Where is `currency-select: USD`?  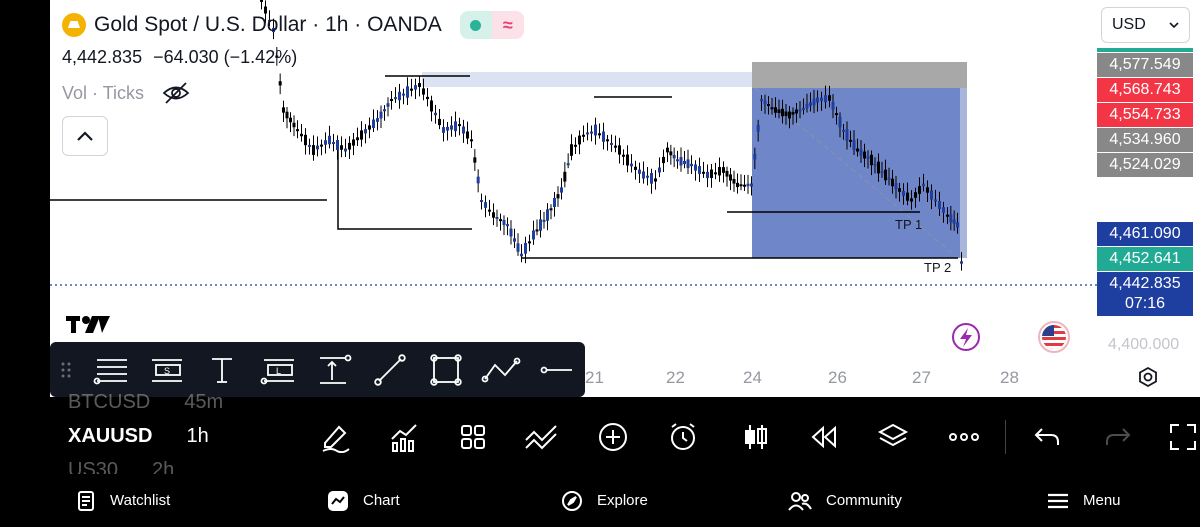
currency-select: USD is located at coordinates (1145, 25).